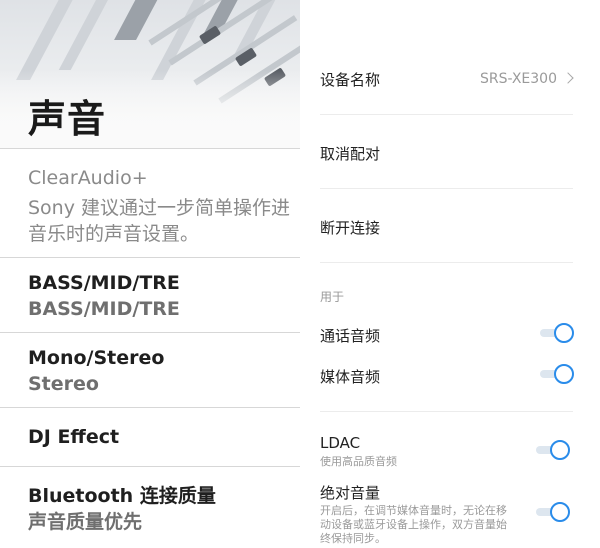 This screenshot has width=600, height=548. Describe the element at coordinates (553, 512) in the screenshot. I see `absolute-volume-toggle` at that location.